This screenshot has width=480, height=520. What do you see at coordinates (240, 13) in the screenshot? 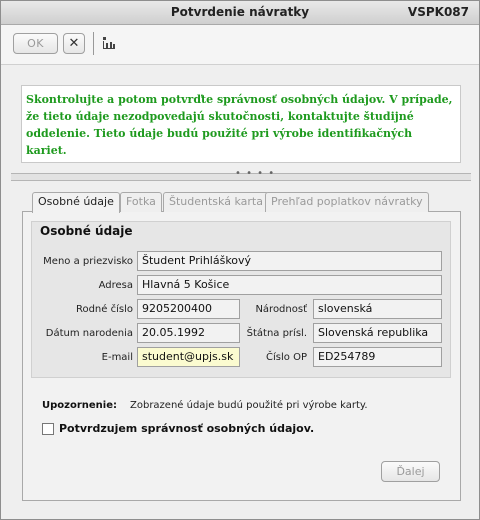
I see `title-bar: Potvrdenie návratky VSPK087` at bounding box center [240, 13].